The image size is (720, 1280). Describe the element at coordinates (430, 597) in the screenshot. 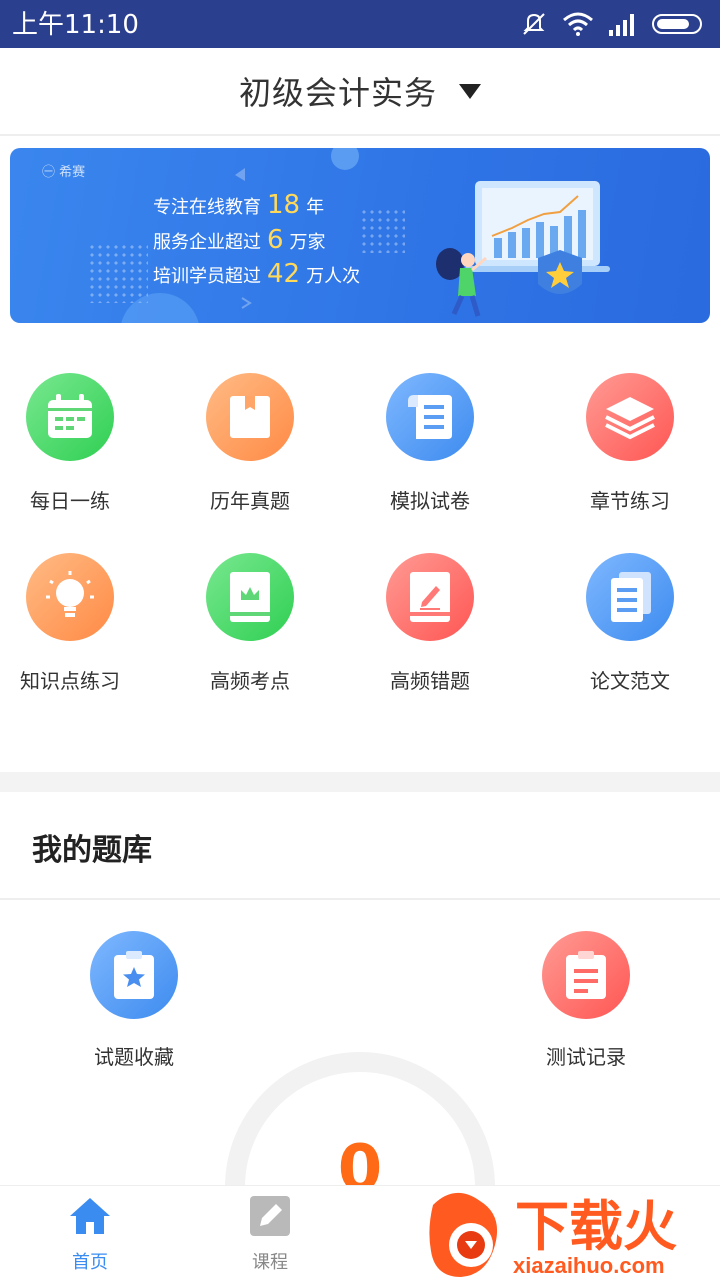

I see `book-pen-icon` at that location.